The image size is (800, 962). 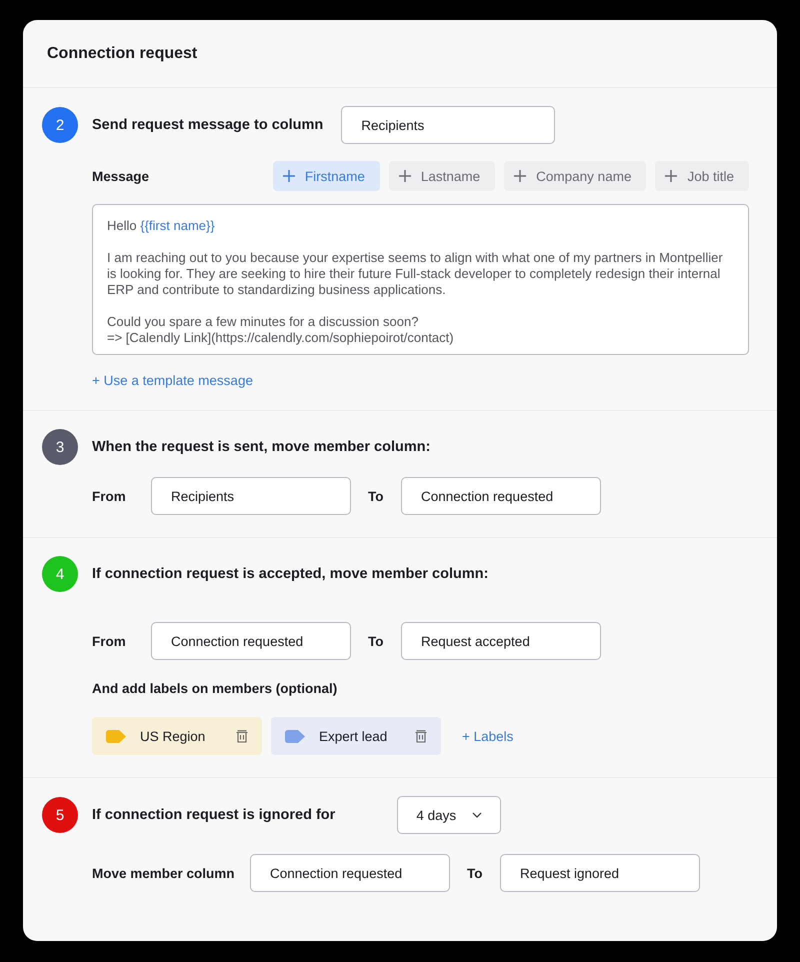 I want to click on add-labels-link: + Labels, so click(x=488, y=736).